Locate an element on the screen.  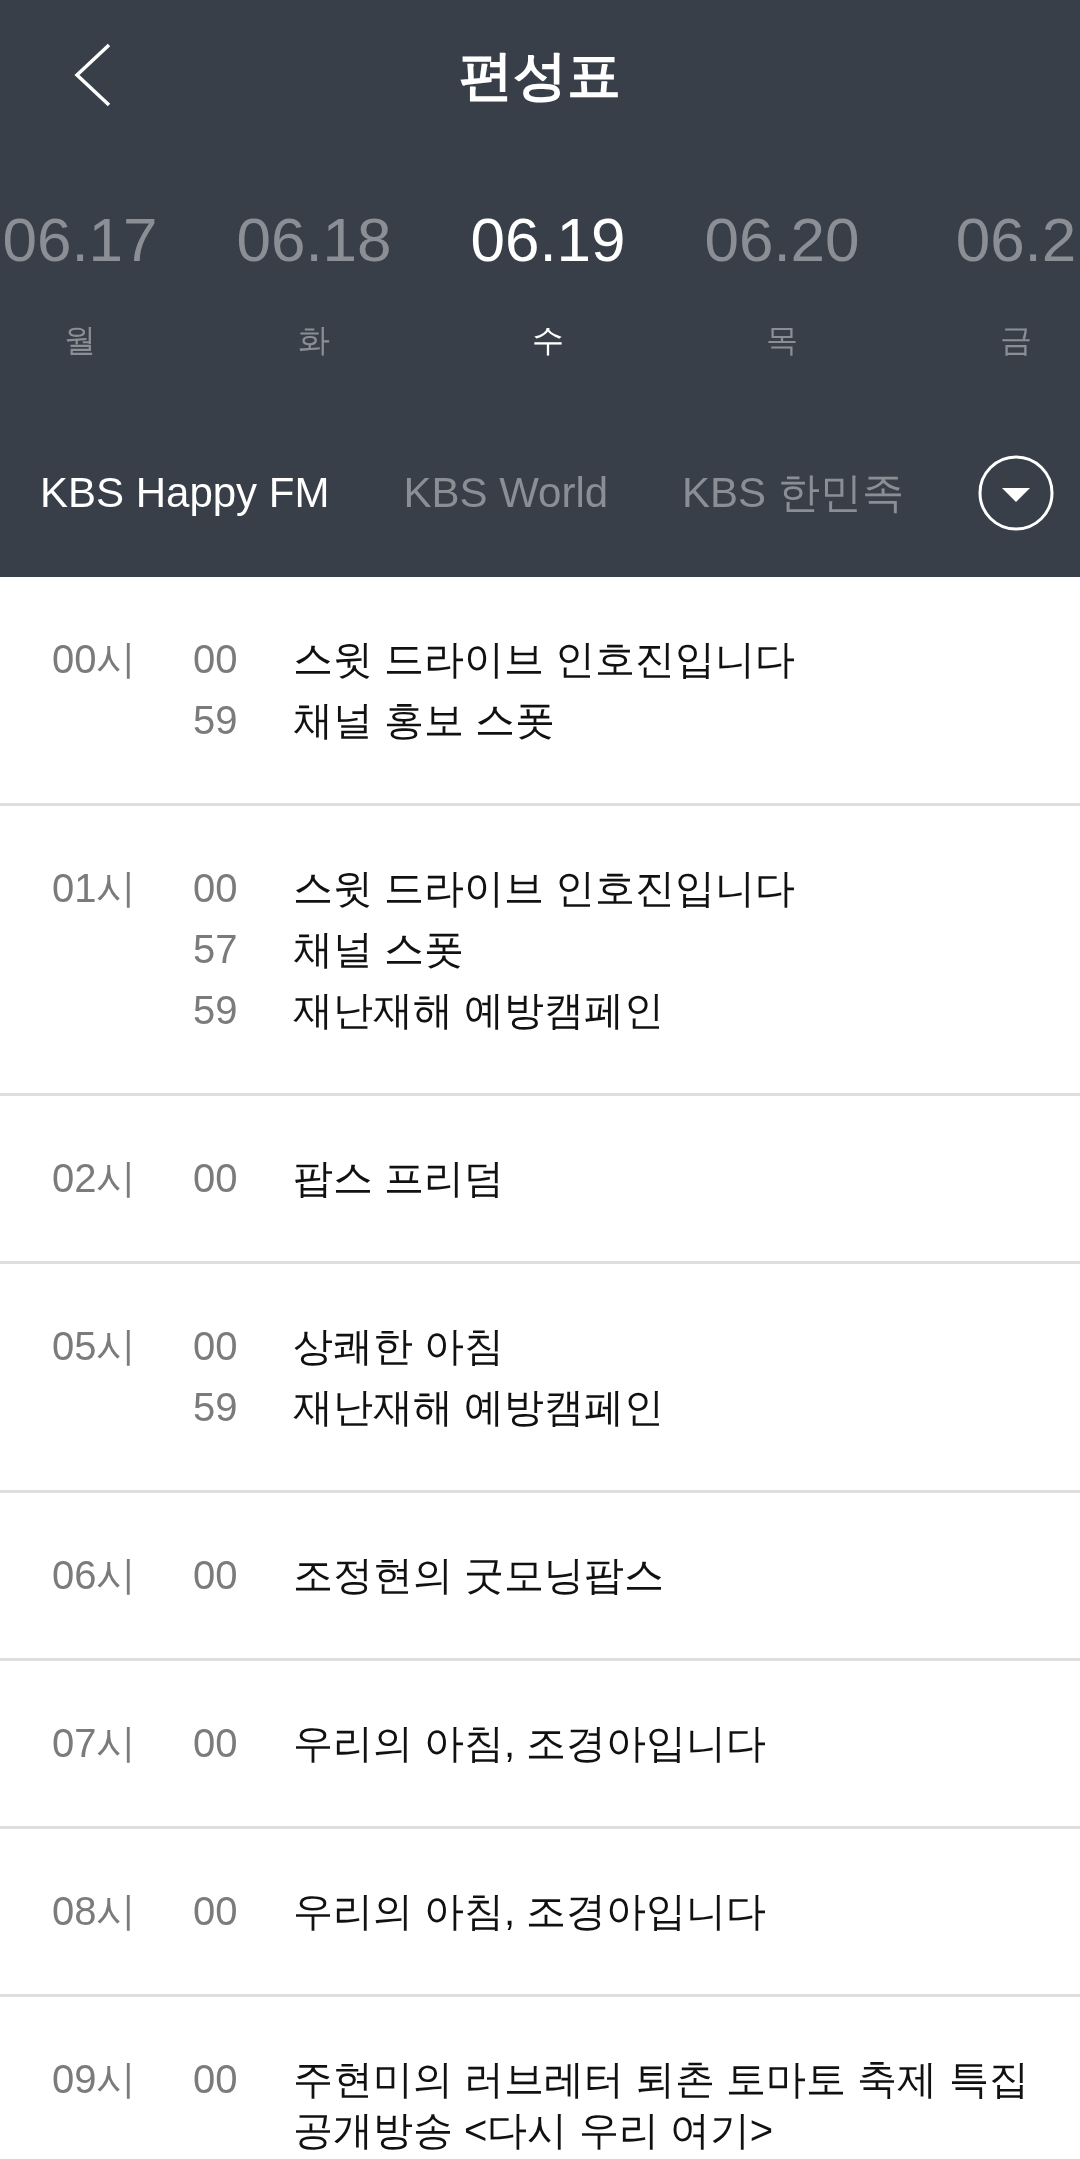
channel-tab: KBS 한민족 is located at coordinates (793, 493).